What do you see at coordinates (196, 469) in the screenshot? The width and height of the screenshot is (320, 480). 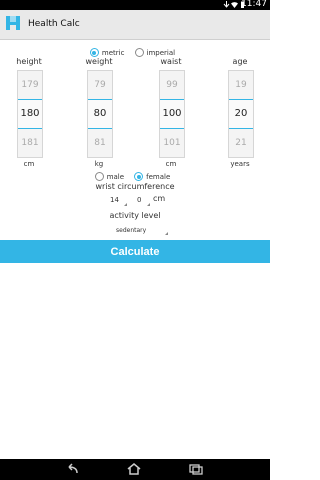 I see `recents-icon` at bounding box center [196, 469].